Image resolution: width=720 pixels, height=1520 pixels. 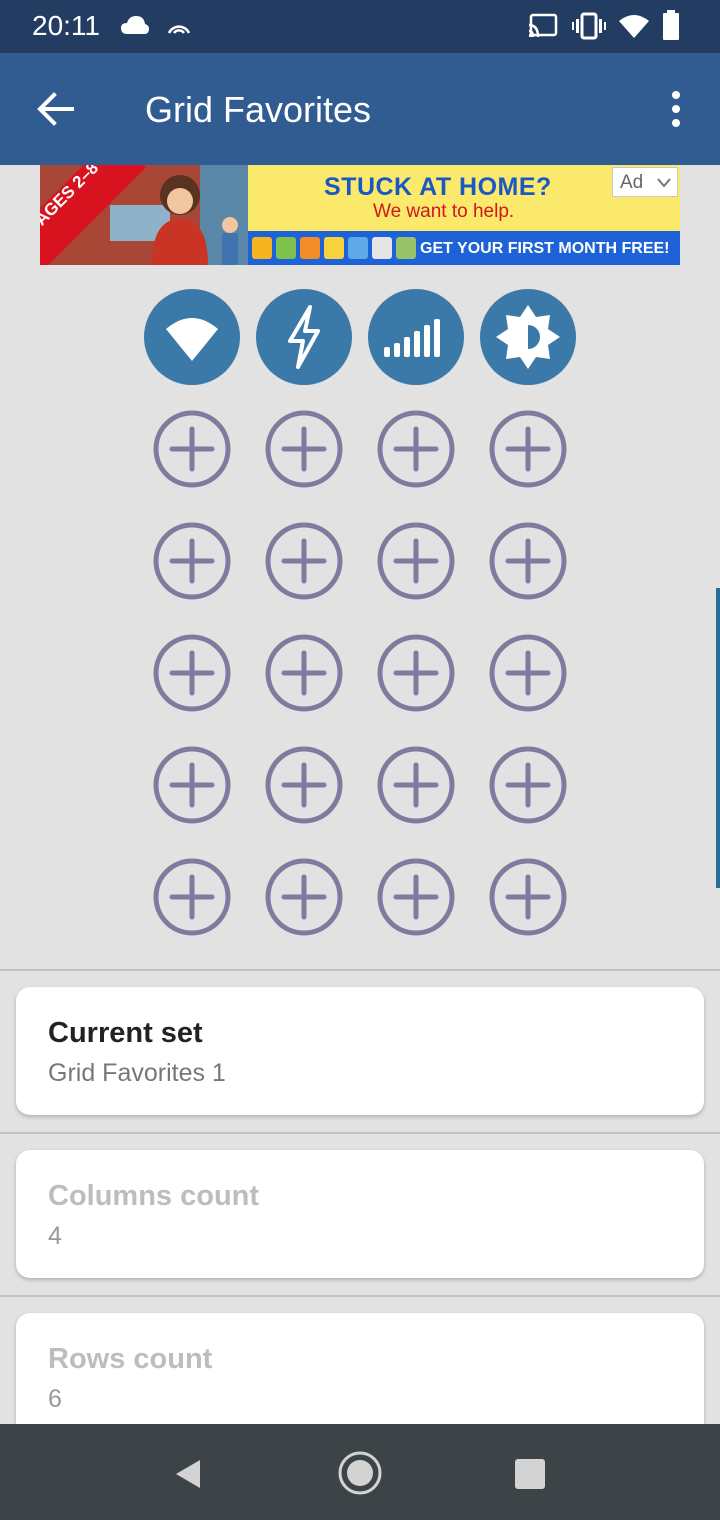 I want to click on nav-back-button, so click(x=190, y=1474).